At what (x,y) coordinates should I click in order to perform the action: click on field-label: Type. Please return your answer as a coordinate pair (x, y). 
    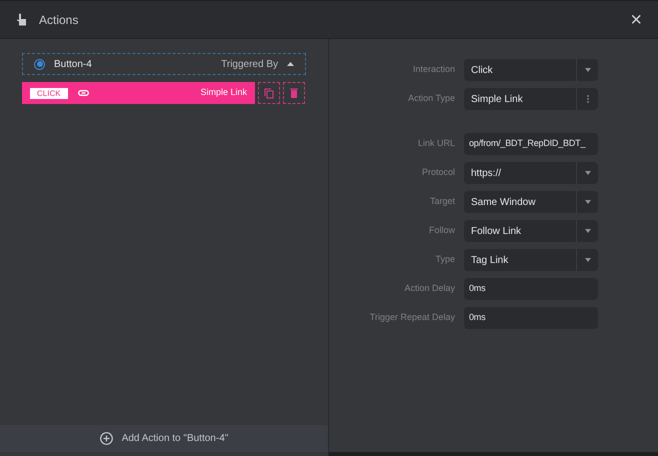
    Looking at the image, I should click on (444, 259).